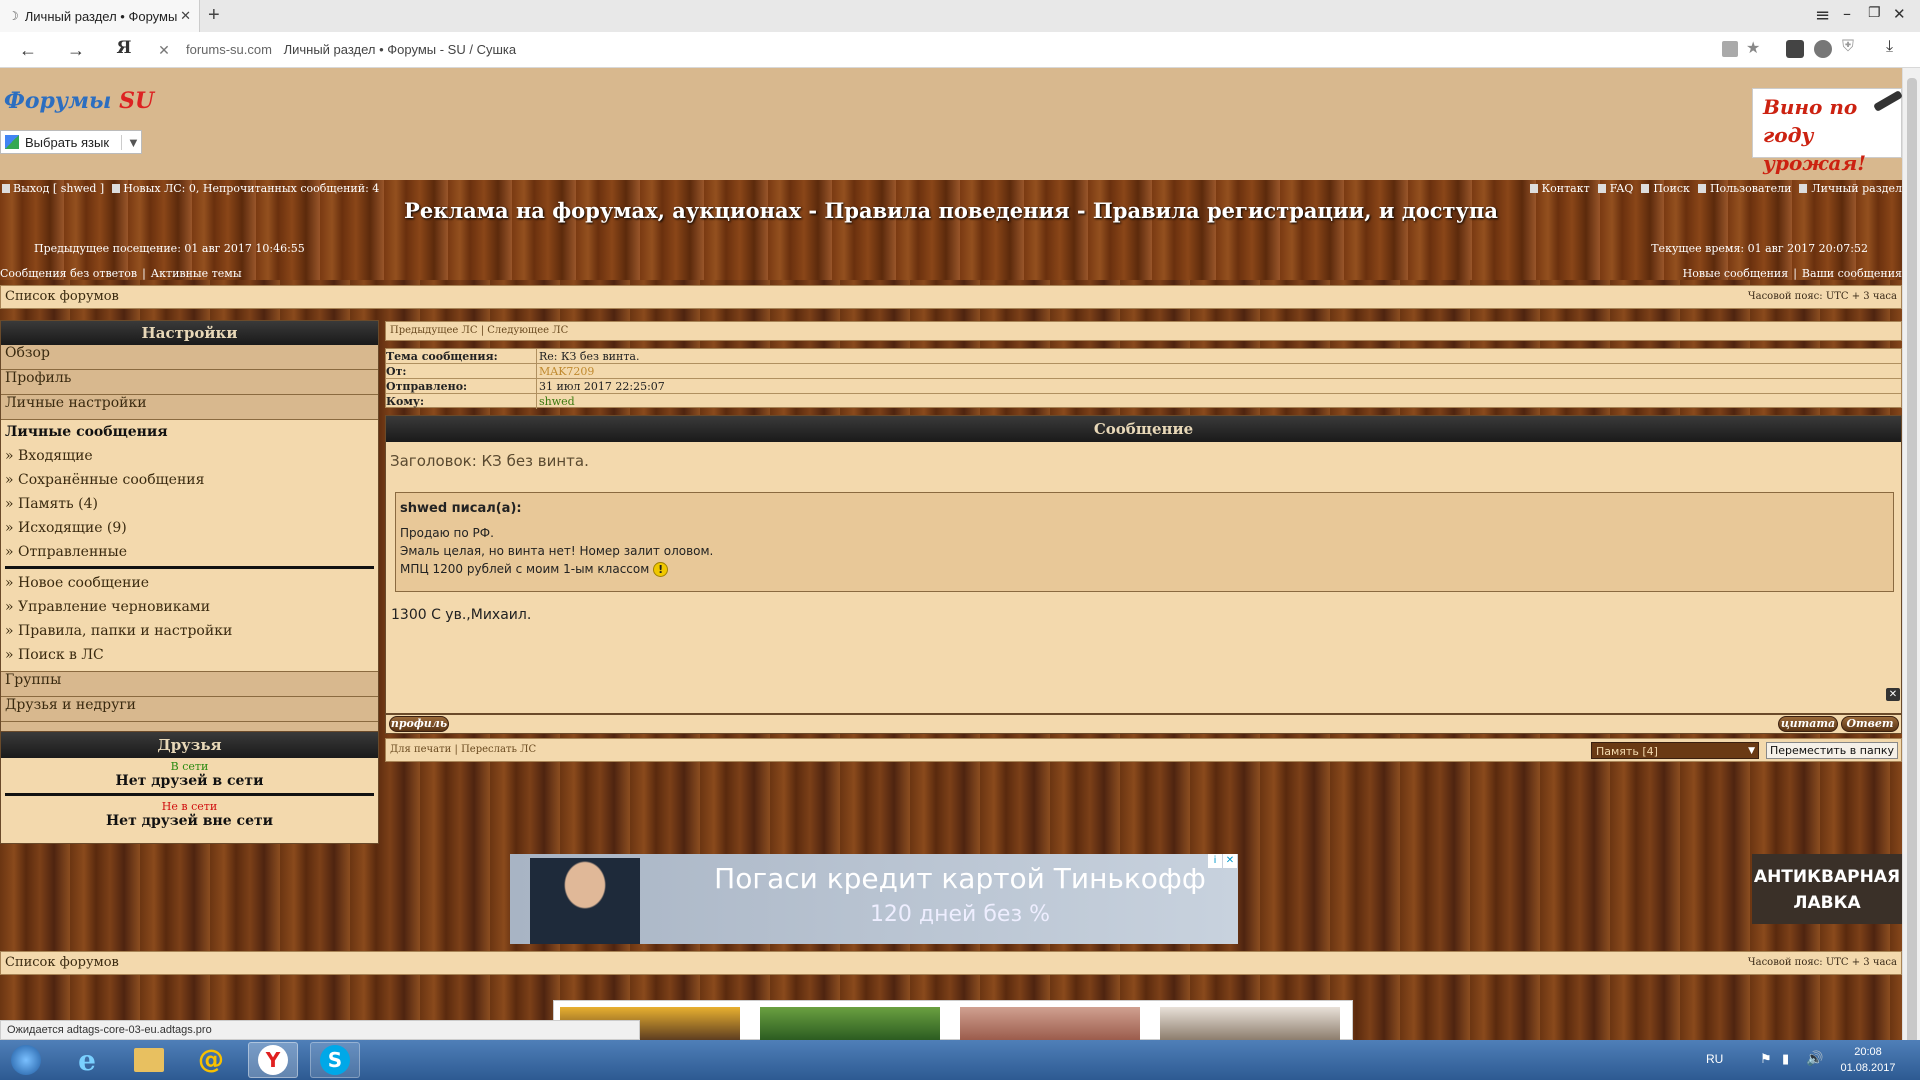  What do you see at coordinates (1218, 371) in the screenshot?
I see `from-link: MAK7209` at bounding box center [1218, 371].